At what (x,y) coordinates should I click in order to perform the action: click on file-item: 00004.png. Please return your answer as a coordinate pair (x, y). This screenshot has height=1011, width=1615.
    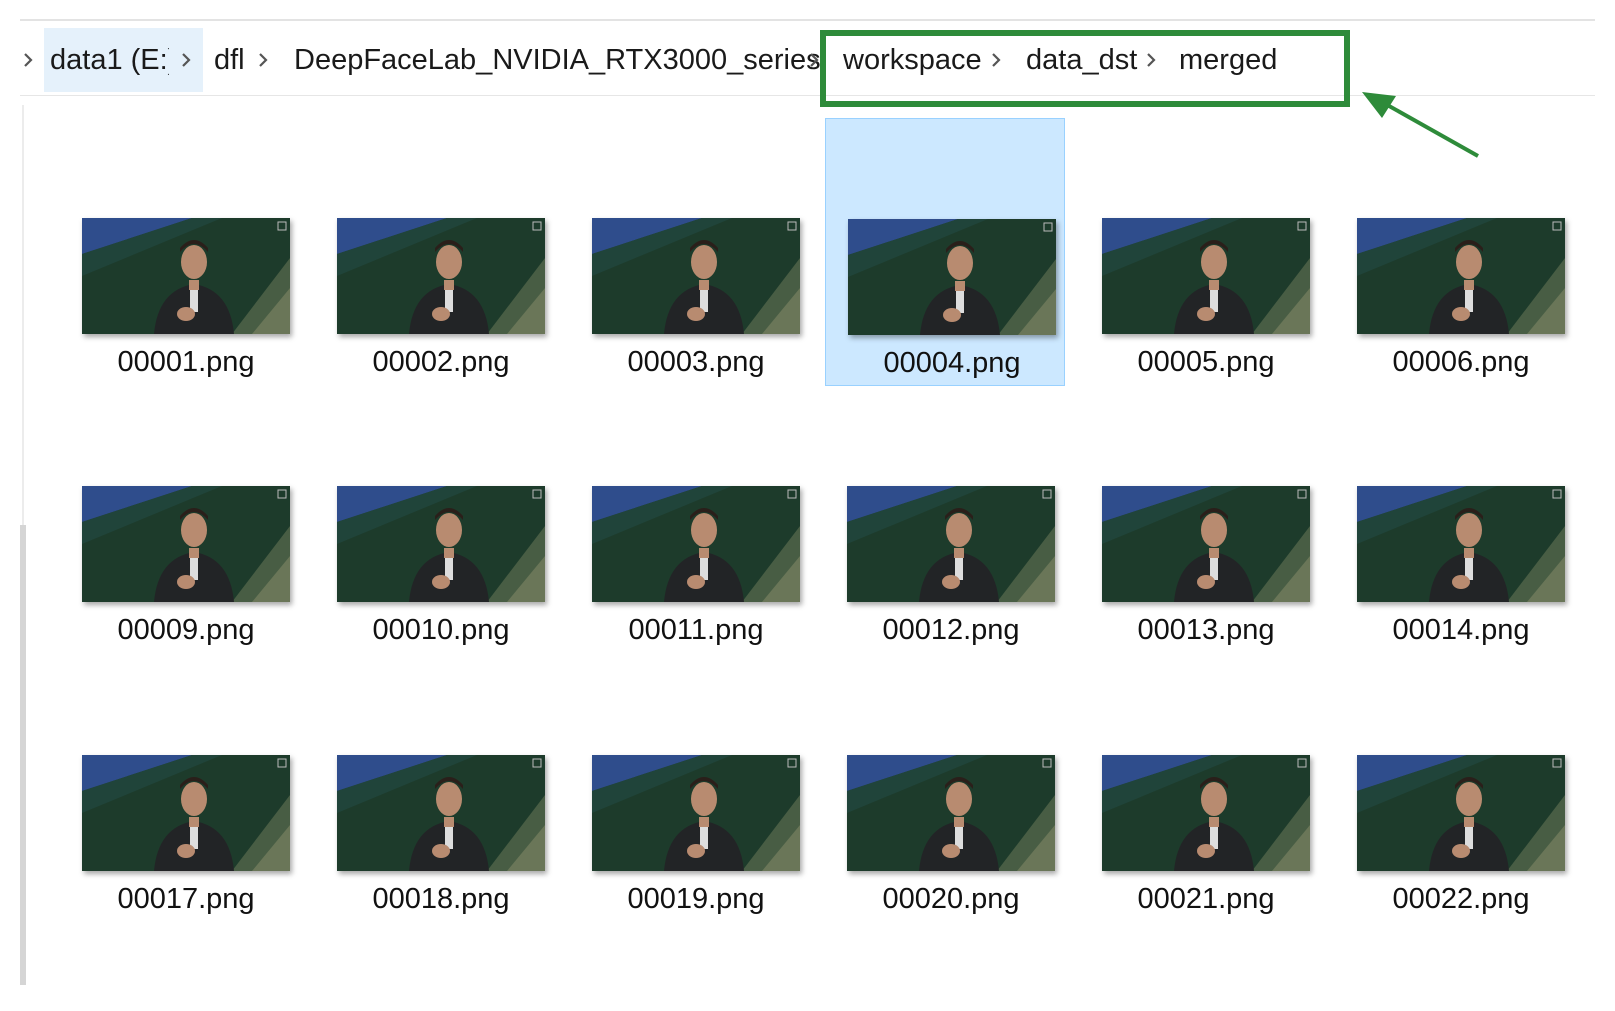
    Looking at the image, I should click on (945, 252).